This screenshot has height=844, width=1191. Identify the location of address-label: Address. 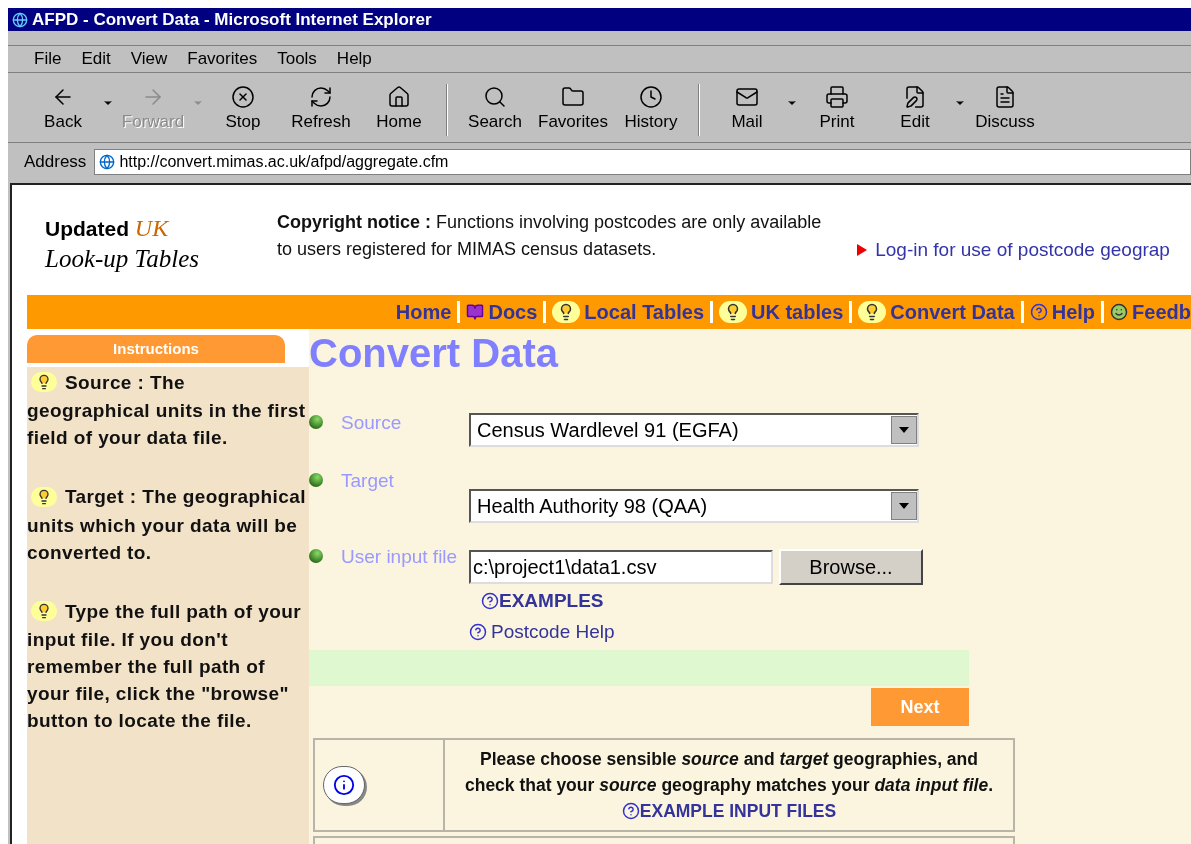
(56, 162).